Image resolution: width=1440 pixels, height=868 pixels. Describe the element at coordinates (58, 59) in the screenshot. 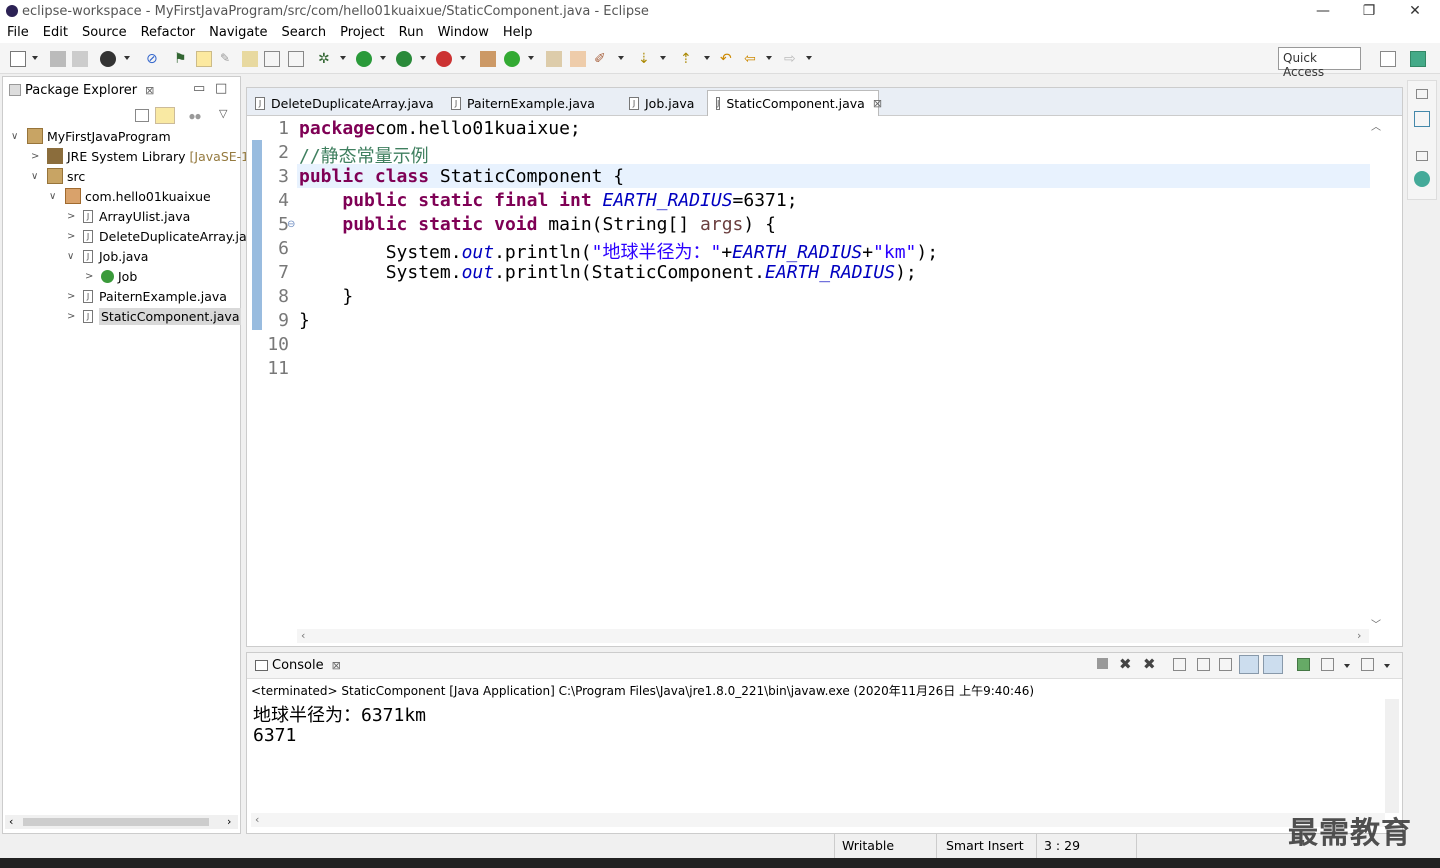

I see `save-icon` at that location.